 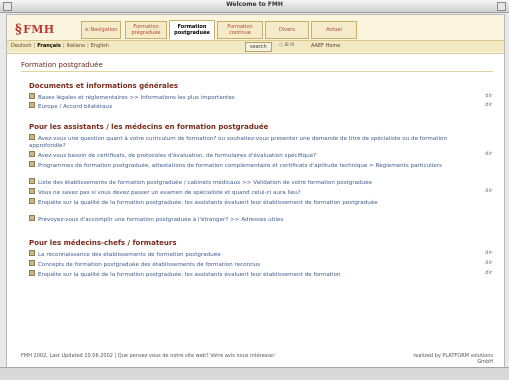 I want to click on lang-francais: Français, so click(x=49, y=46).